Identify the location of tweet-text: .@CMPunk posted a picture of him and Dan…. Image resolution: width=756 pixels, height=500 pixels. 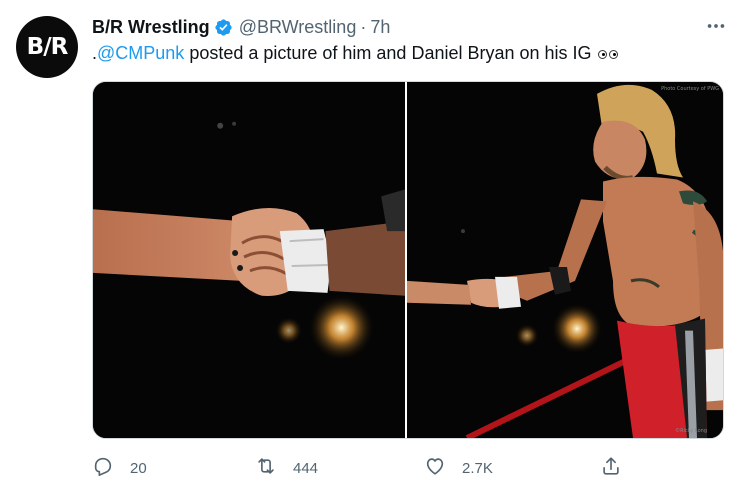
(355, 53).